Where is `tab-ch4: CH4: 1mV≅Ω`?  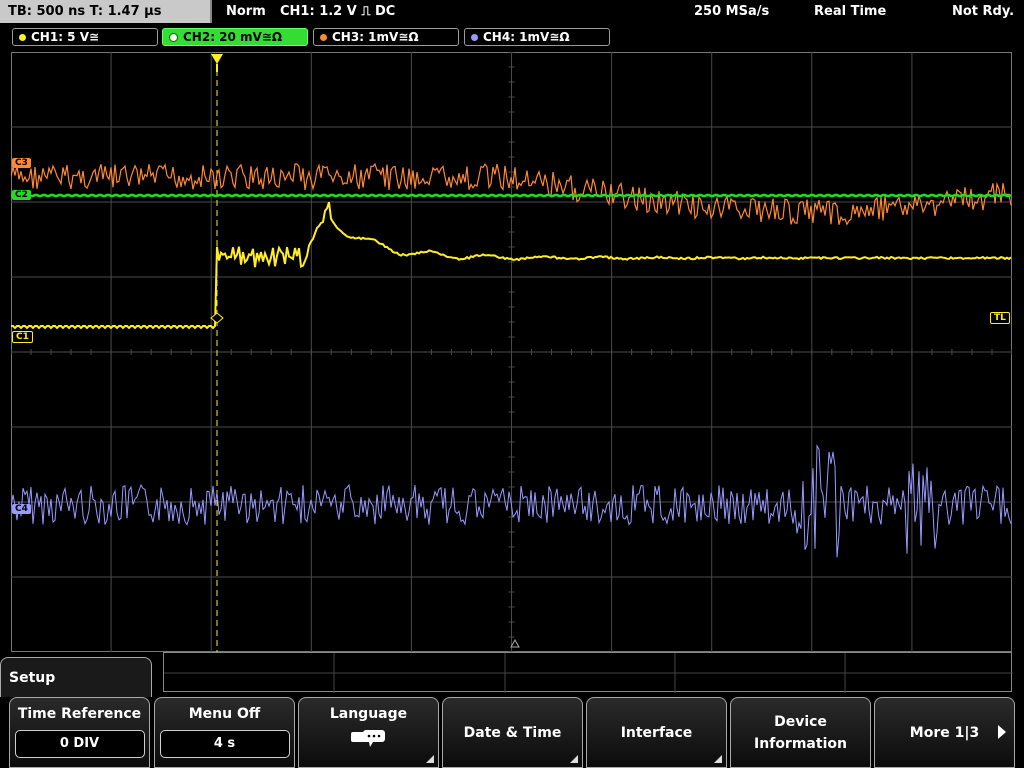 tab-ch4: CH4: 1mV≅Ω is located at coordinates (537, 37).